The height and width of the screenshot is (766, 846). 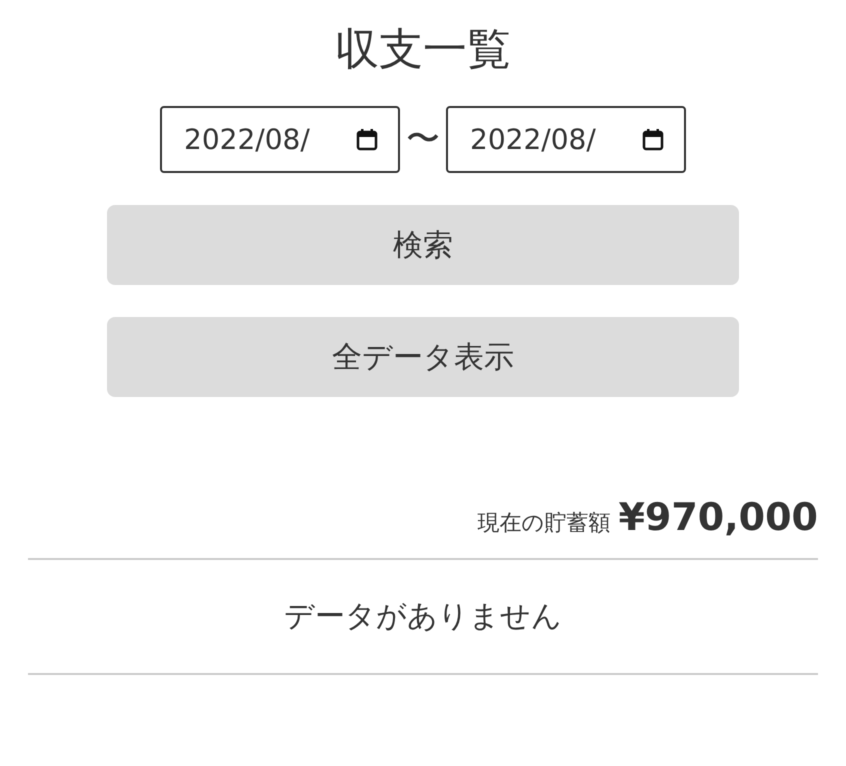 What do you see at coordinates (423, 357) in the screenshot?
I see `show-all-button: 全データ表示` at bounding box center [423, 357].